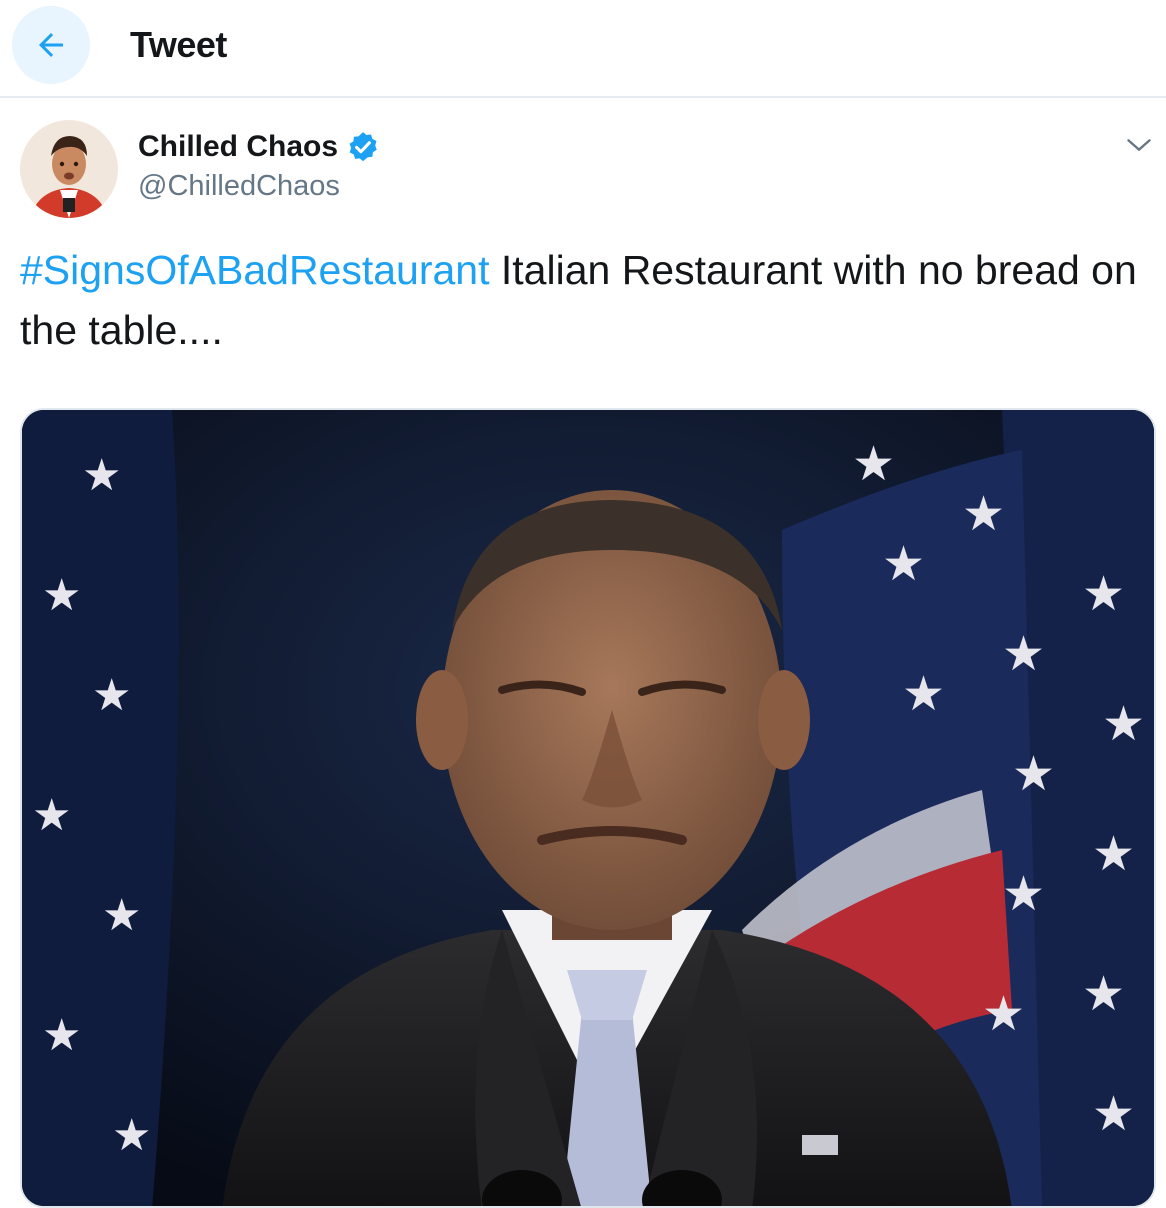 The width and height of the screenshot is (1166, 1208). Describe the element at coordinates (238, 147) in the screenshot. I see `author-display-name: Chilled Chaos` at that location.